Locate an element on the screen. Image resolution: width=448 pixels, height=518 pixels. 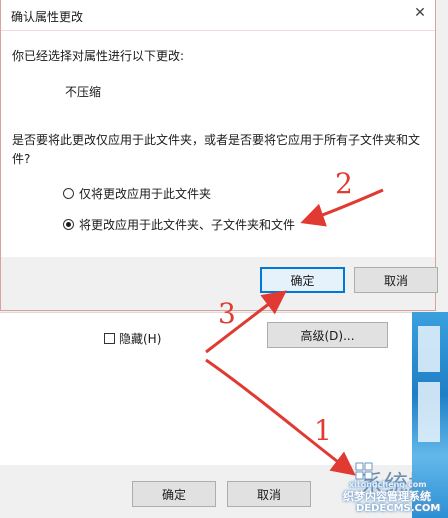
title-bar: 确认属性更改 ✕ is located at coordinates (218, 15).